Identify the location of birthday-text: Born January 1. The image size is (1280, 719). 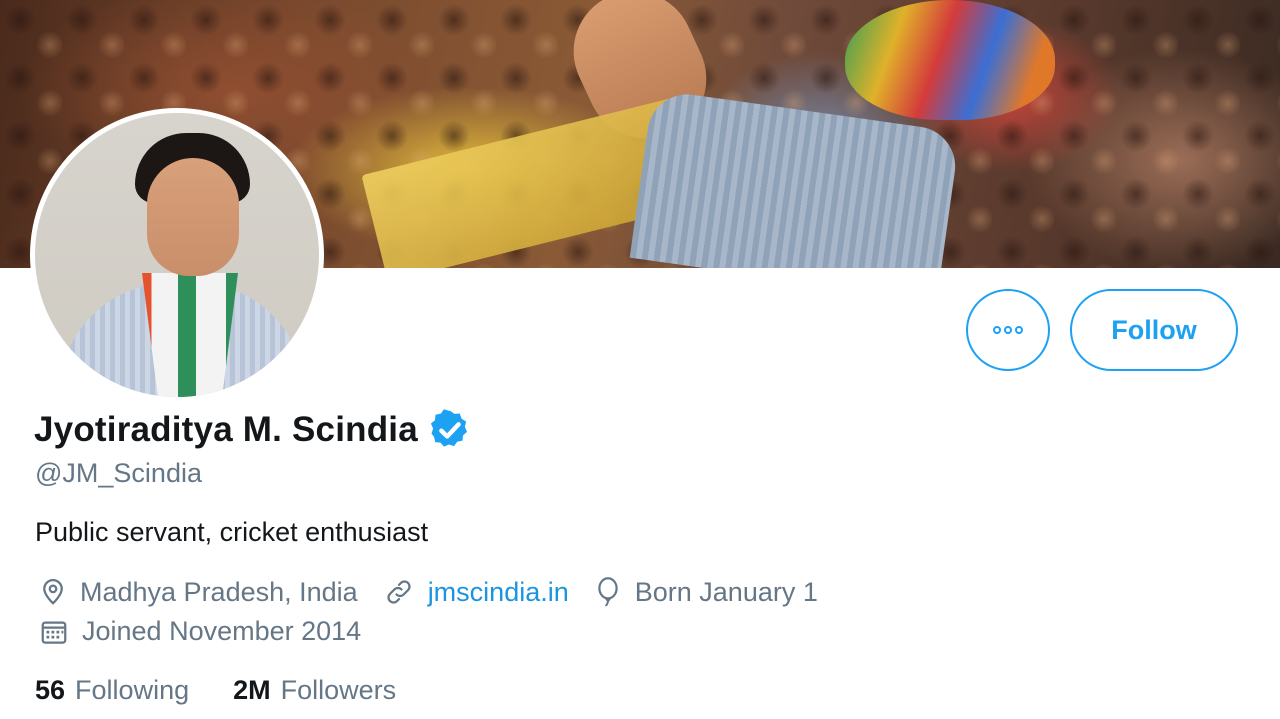
(726, 591).